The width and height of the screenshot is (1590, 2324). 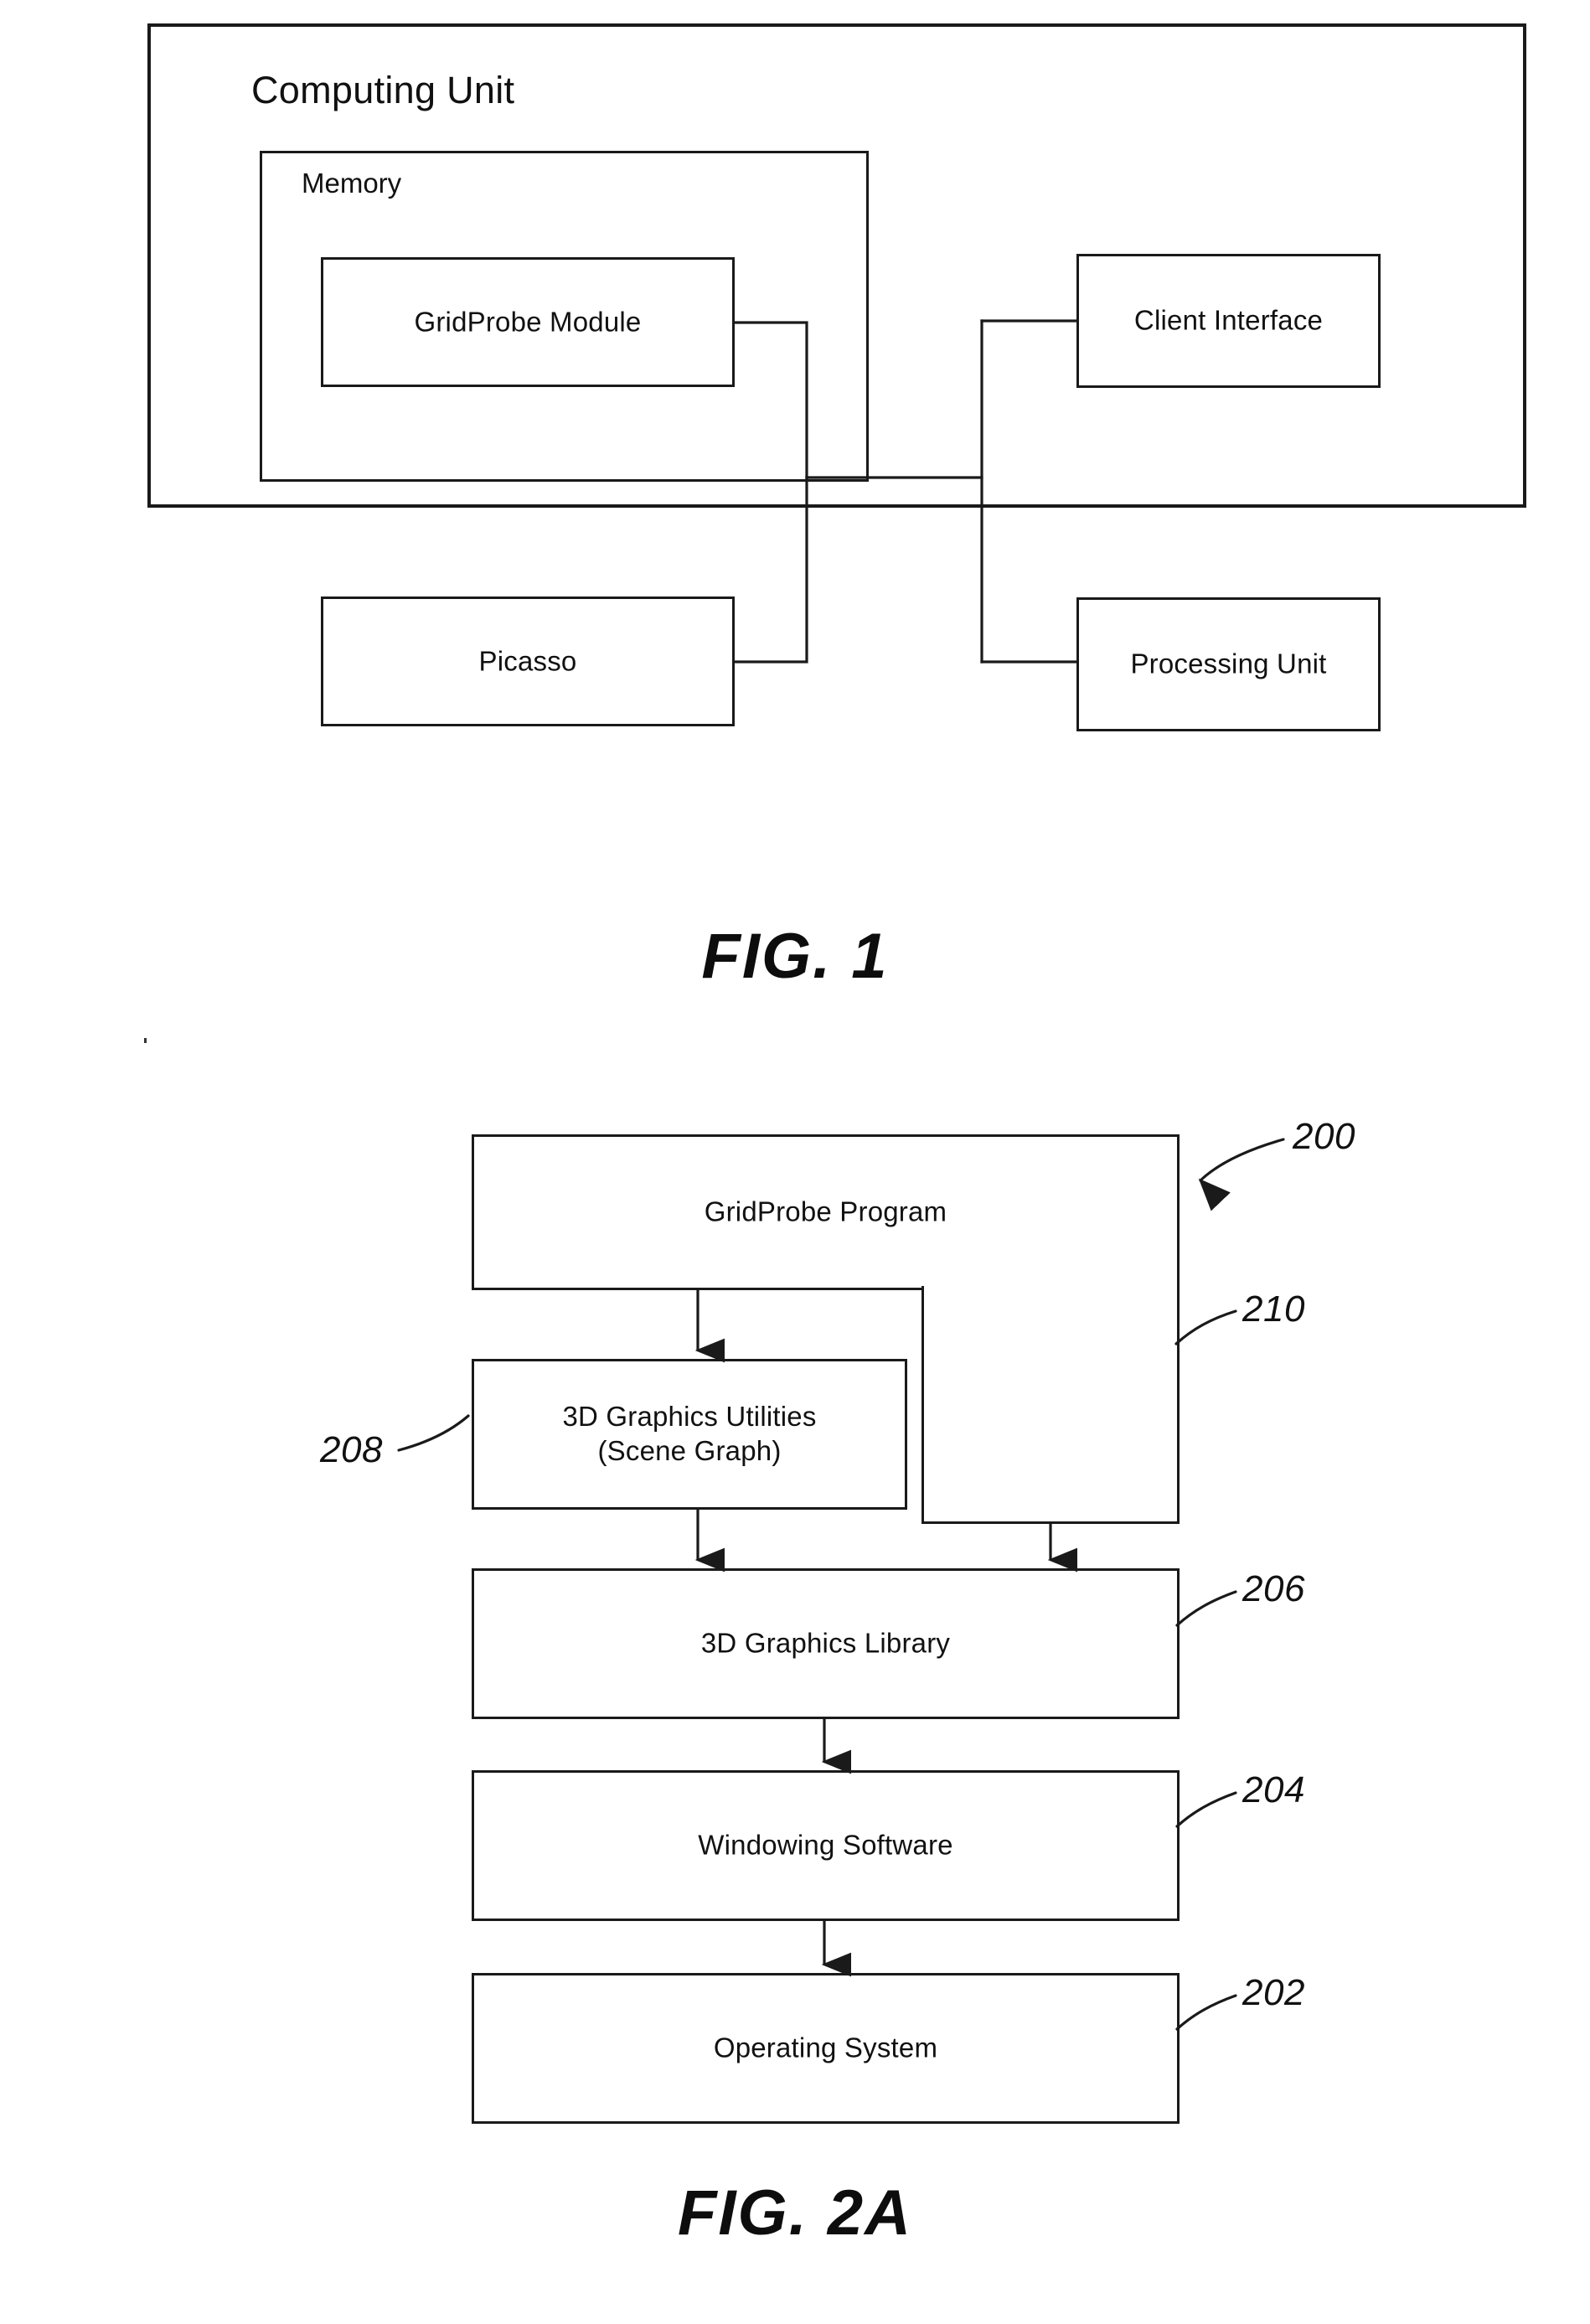 I want to click on block-label: Client Interface, so click(x=1228, y=320).